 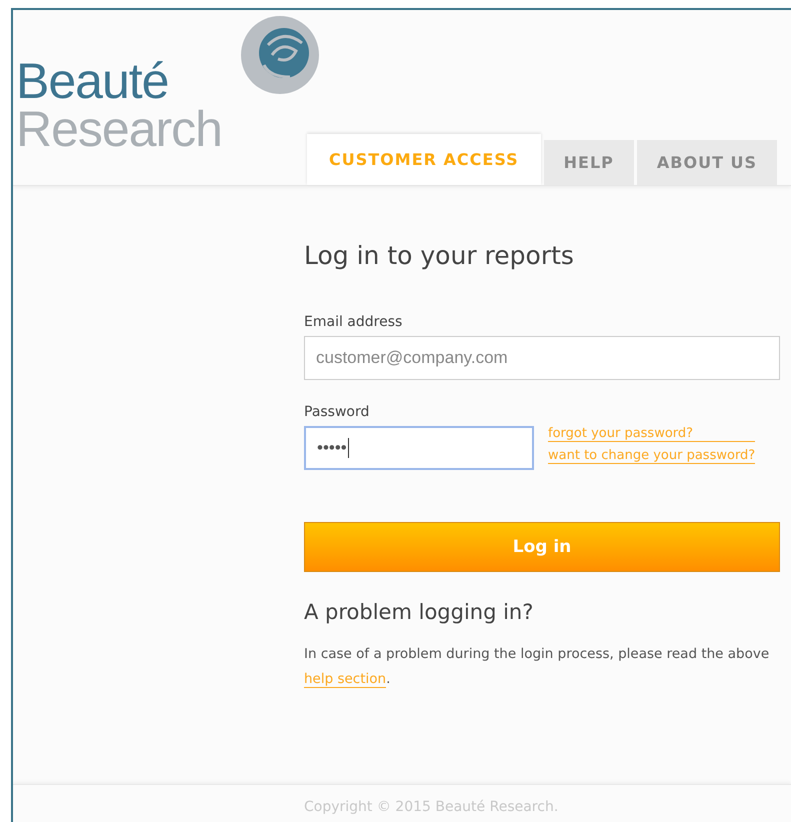 What do you see at coordinates (424, 159) in the screenshot?
I see `nav-tab: CUSTOMER ACCESS` at bounding box center [424, 159].